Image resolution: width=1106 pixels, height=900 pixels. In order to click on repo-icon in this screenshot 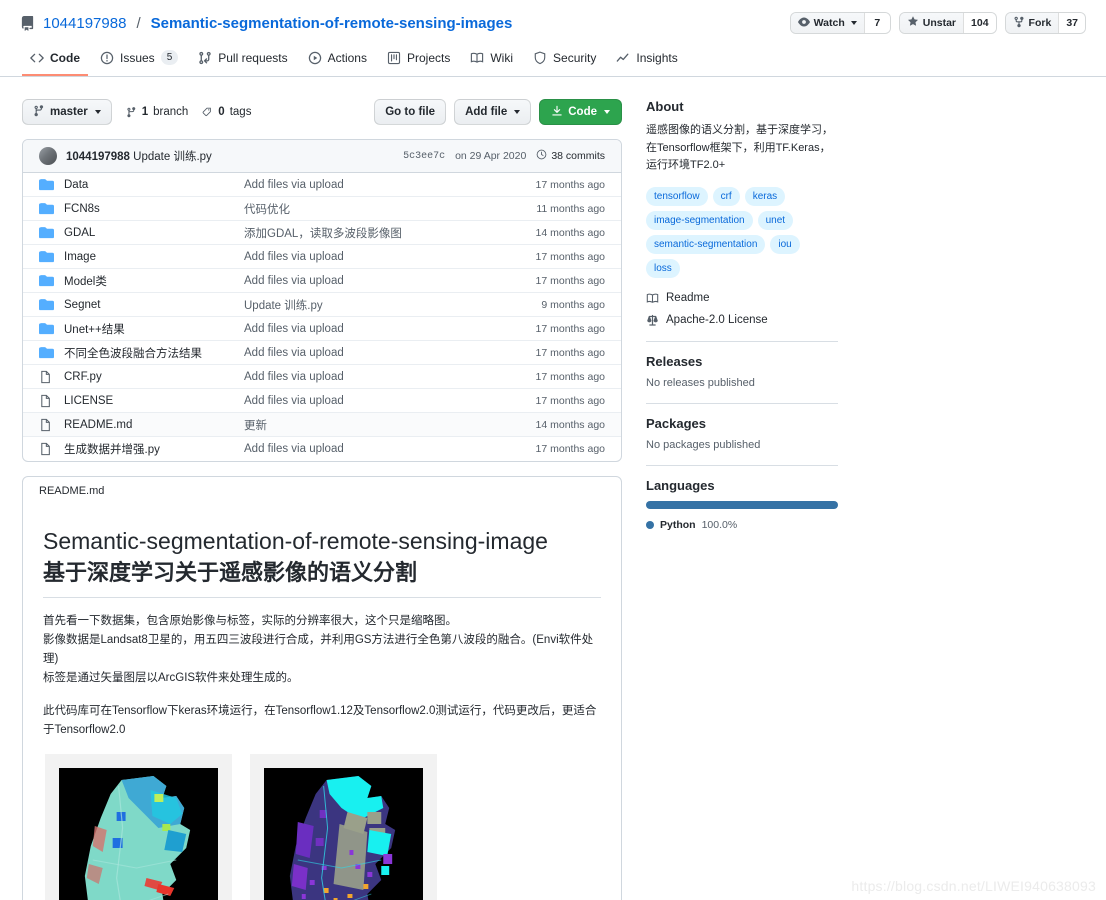, I will do `click(27, 23)`.